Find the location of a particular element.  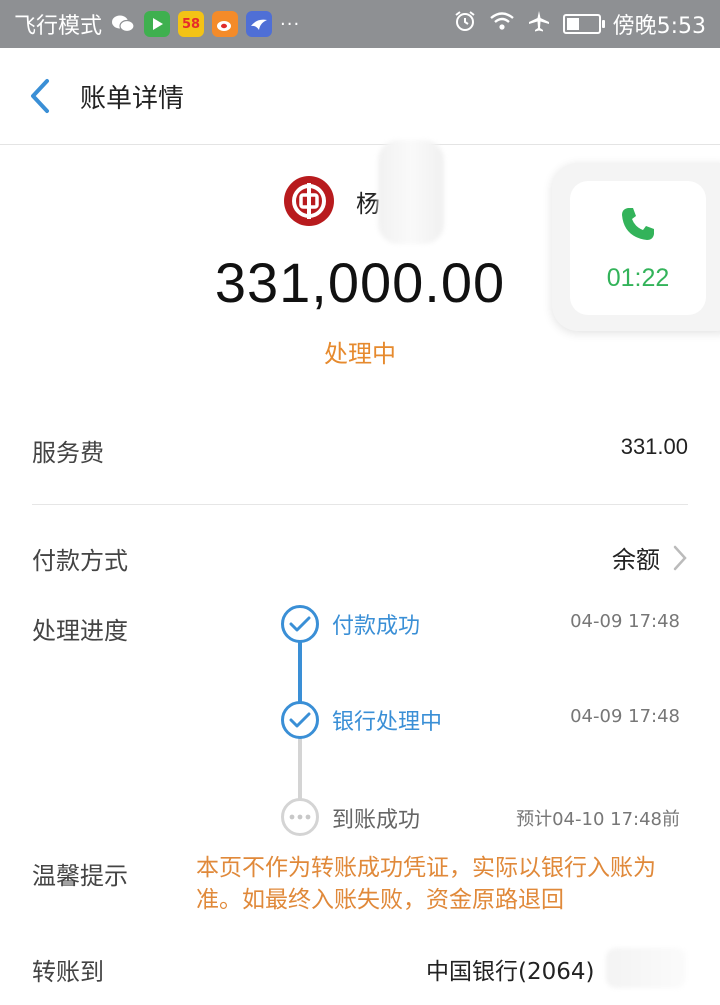

clock-text: 傍晚5:53 is located at coordinates (659, 26).